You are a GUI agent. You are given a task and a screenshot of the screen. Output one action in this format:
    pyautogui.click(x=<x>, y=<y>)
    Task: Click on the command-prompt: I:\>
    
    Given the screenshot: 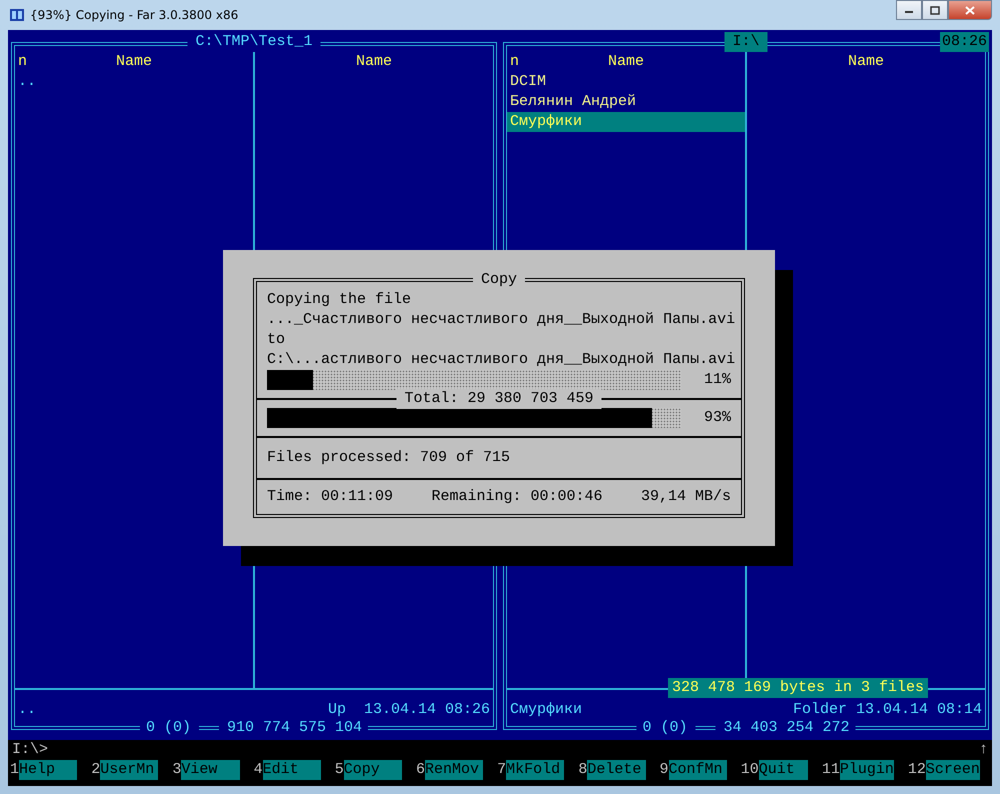 What is the action you would take?
    pyautogui.click(x=30, y=750)
    